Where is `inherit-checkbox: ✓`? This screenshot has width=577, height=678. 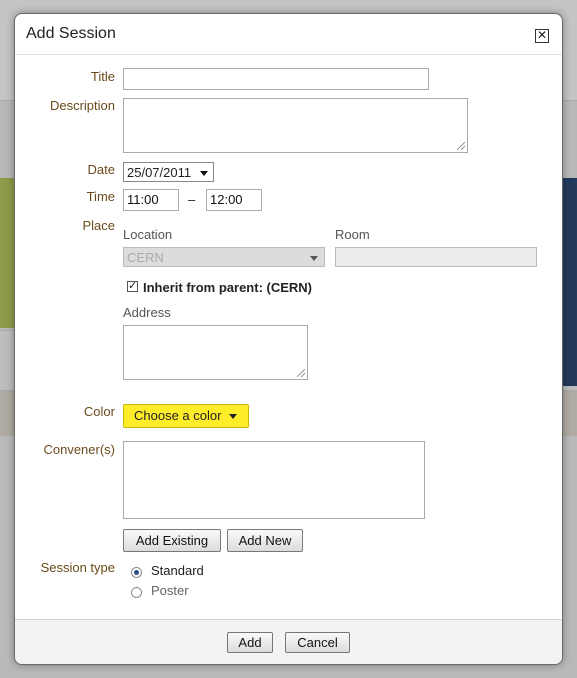 inherit-checkbox: ✓ is located at coordinates (132, 286).